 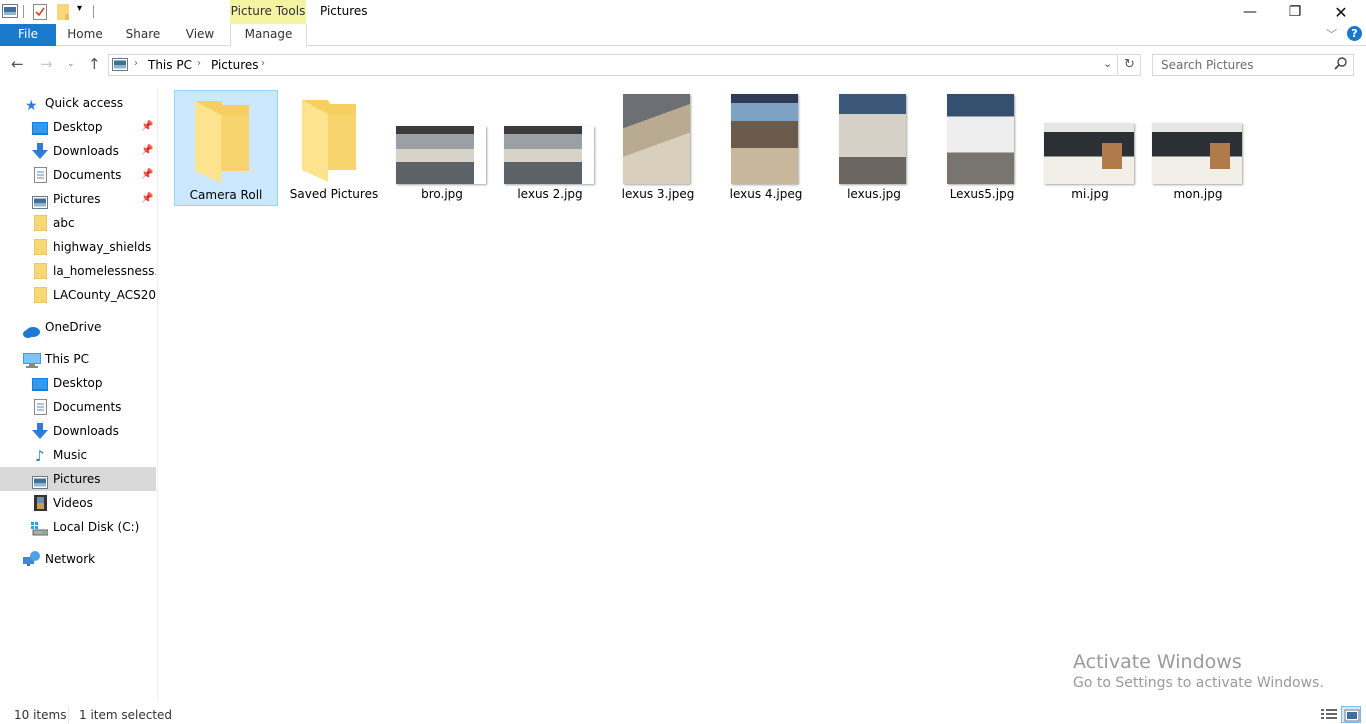 What do you see at coordinates (73, 503) in the screenshot?
I see `nav-label: Videos` at bounding box center [73, 503].